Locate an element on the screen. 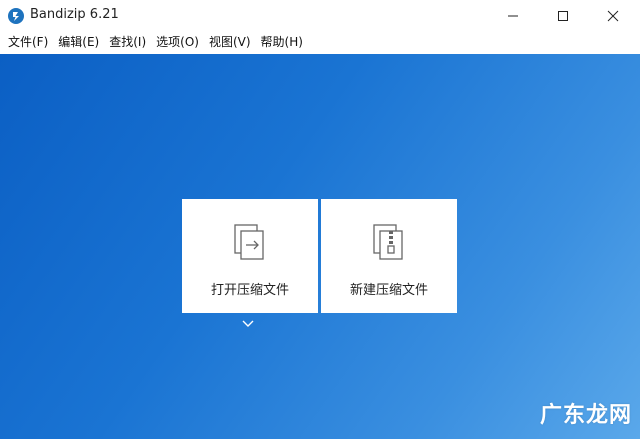  close-icon is located at coordinates (613, 15).